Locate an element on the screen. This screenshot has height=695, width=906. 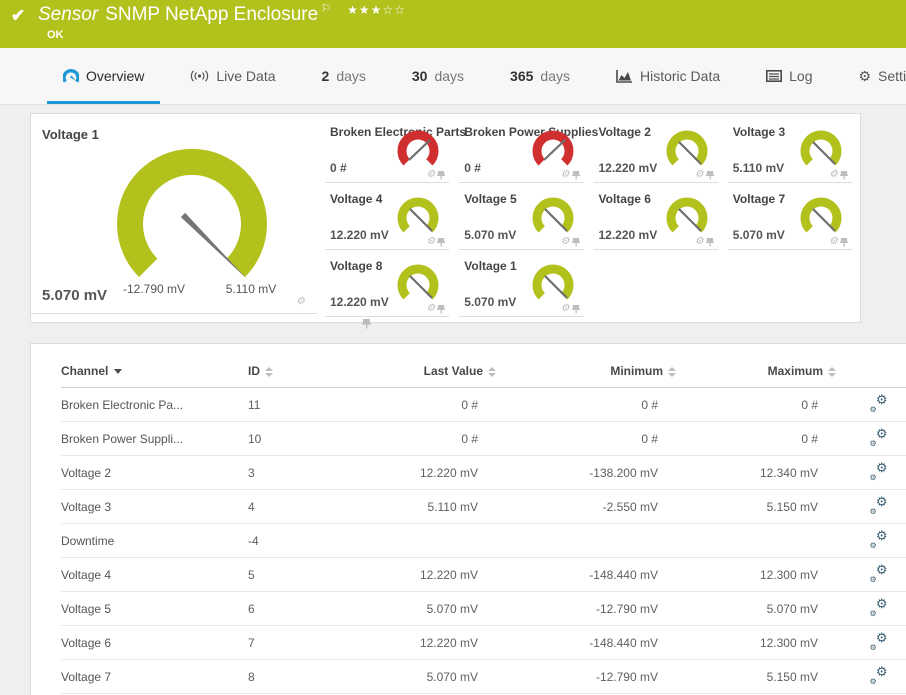
gauge-label: Voltage 5 is located at coordinates (490, 199).